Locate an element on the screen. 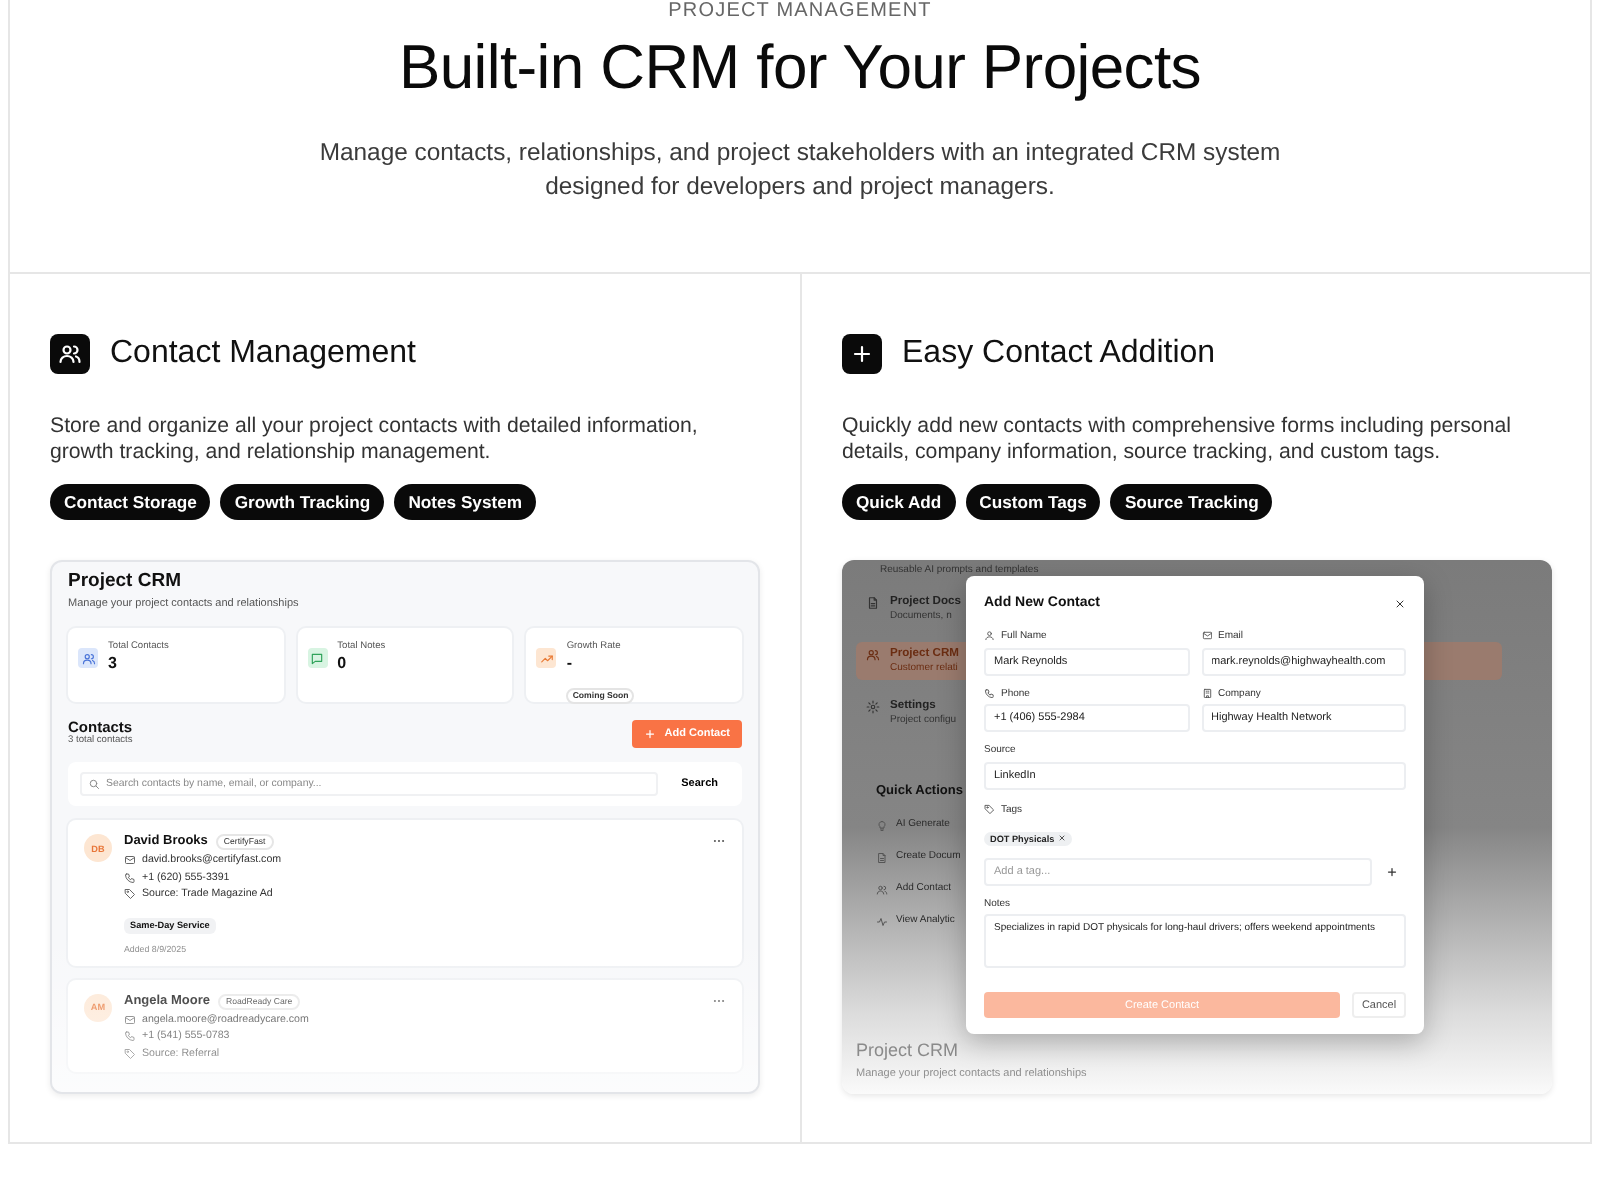 This screenshot has width=1600, height=1200. feature-heading: Easy Contact Addition is located at coordinates (1059, 354).